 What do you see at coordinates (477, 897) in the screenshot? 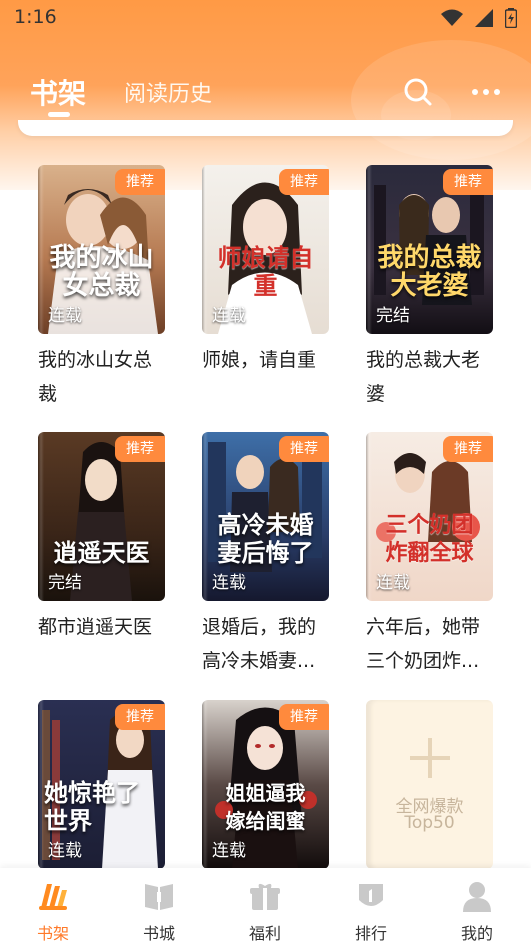
I see `profile-icon` at bounding box center [477, 897].